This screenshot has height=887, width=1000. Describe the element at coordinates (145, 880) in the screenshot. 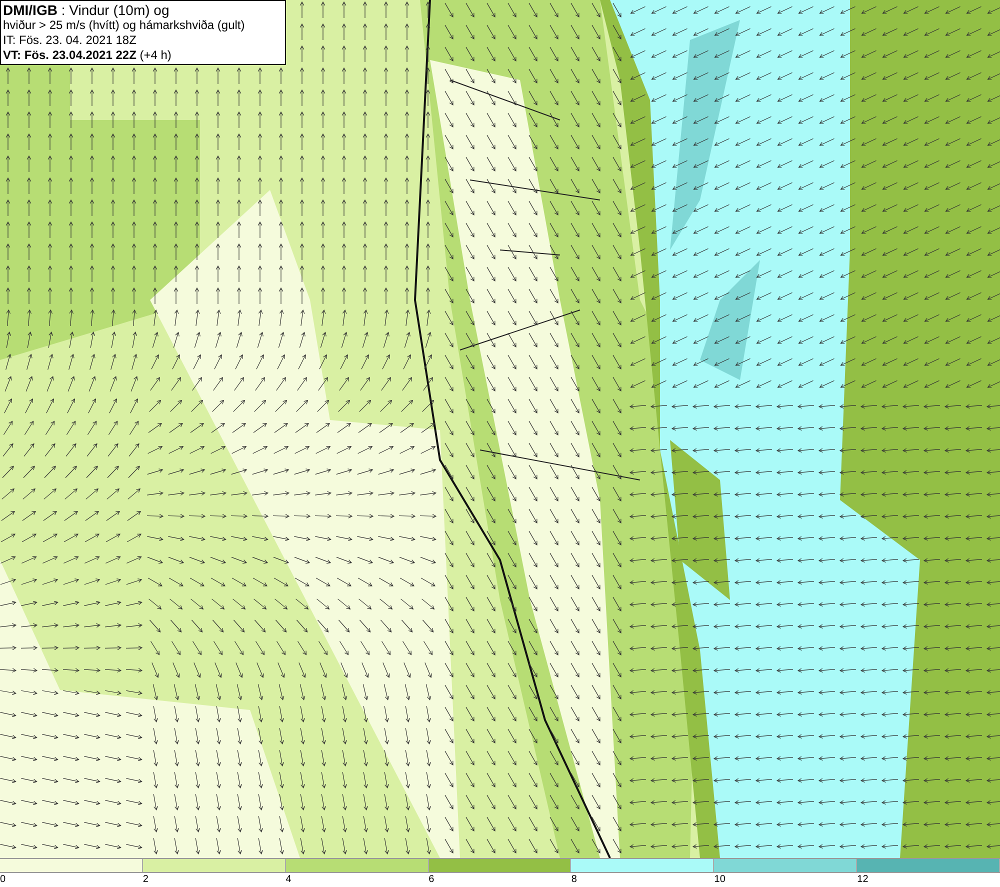

I see `legend-label: 2` at that location.